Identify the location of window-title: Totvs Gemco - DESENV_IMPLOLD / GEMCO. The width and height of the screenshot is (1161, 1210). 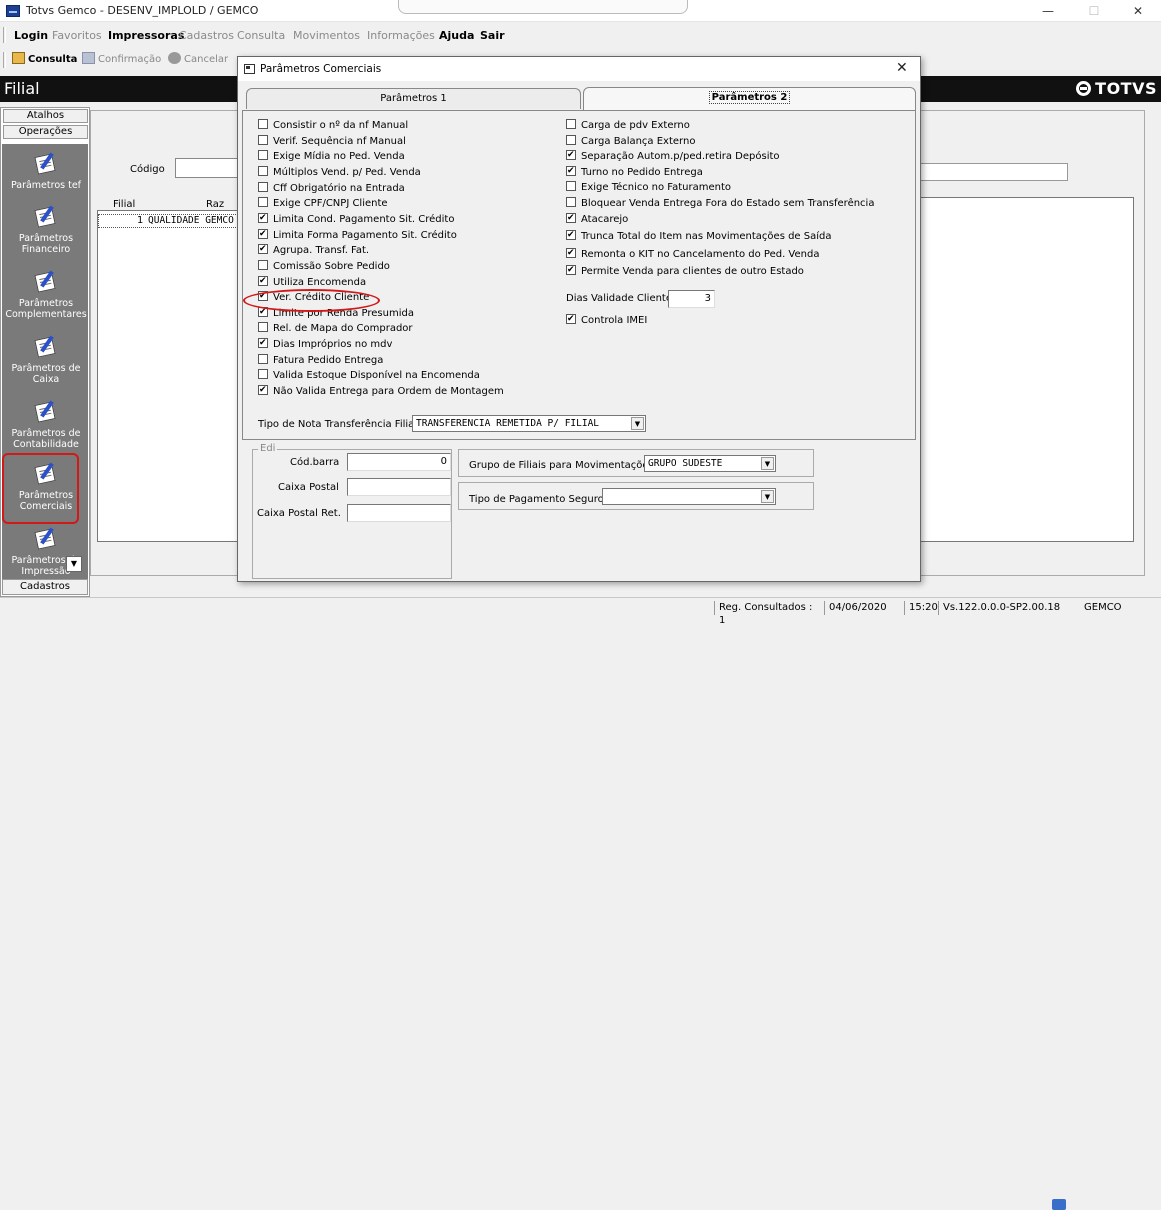
(142, 10).